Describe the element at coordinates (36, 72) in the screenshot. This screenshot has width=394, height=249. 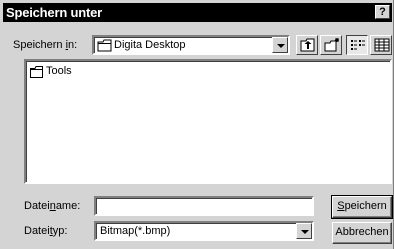
I see `folder-icon` at that location.